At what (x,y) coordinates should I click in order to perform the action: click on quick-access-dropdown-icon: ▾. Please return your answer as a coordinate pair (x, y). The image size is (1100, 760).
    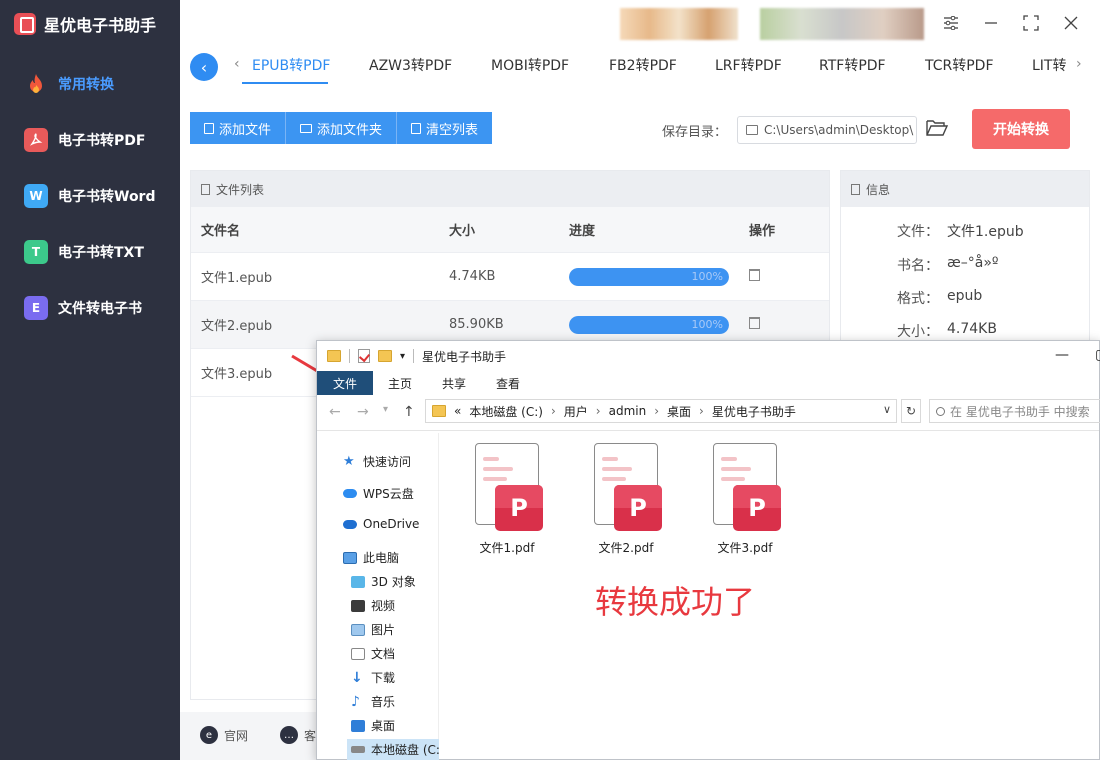
    Looking at the image, I should click on (402, 356).